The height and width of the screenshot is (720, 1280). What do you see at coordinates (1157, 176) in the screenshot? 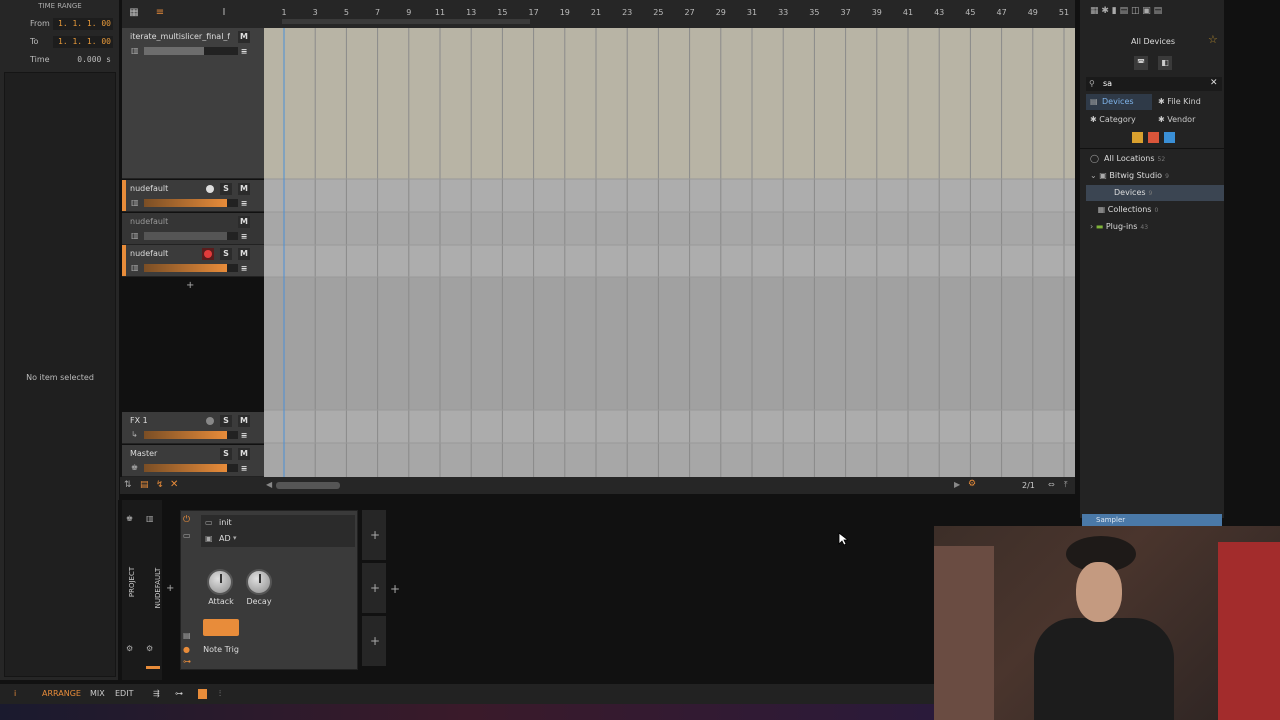
I see `tree-bitwig-studio: ⌄ ▣ Bitwig Studio 9` at bounding box center [1157, 176].